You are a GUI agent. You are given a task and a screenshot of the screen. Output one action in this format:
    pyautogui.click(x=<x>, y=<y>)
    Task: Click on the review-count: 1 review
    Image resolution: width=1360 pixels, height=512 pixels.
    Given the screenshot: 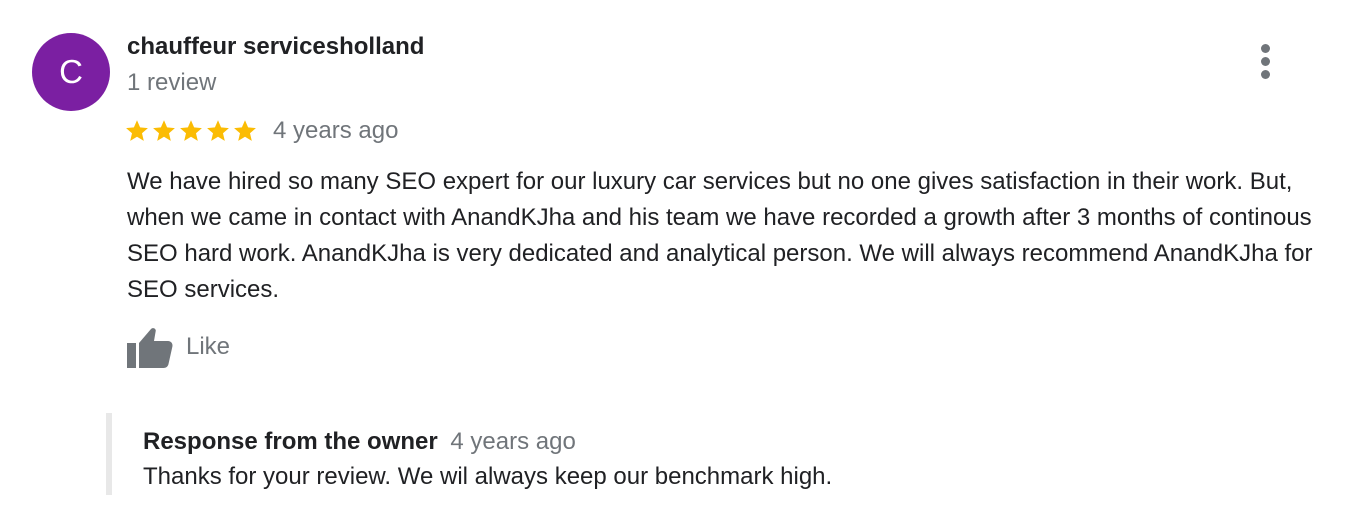 What is the action you would take?
    pyautogui.click(x=171, y=83)
    